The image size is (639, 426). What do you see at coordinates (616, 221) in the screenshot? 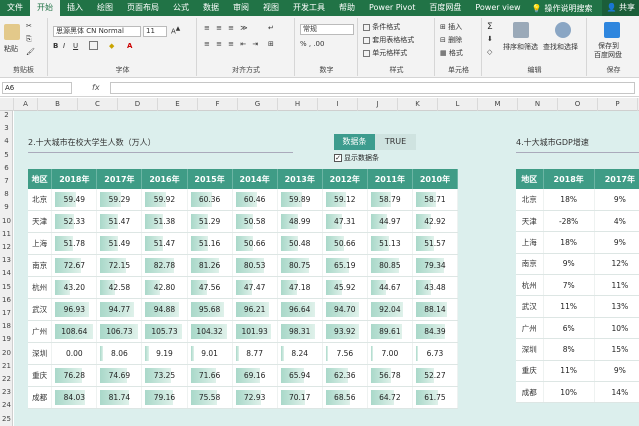
I see `value-cell: 4%` at bounding box center [616, 221].